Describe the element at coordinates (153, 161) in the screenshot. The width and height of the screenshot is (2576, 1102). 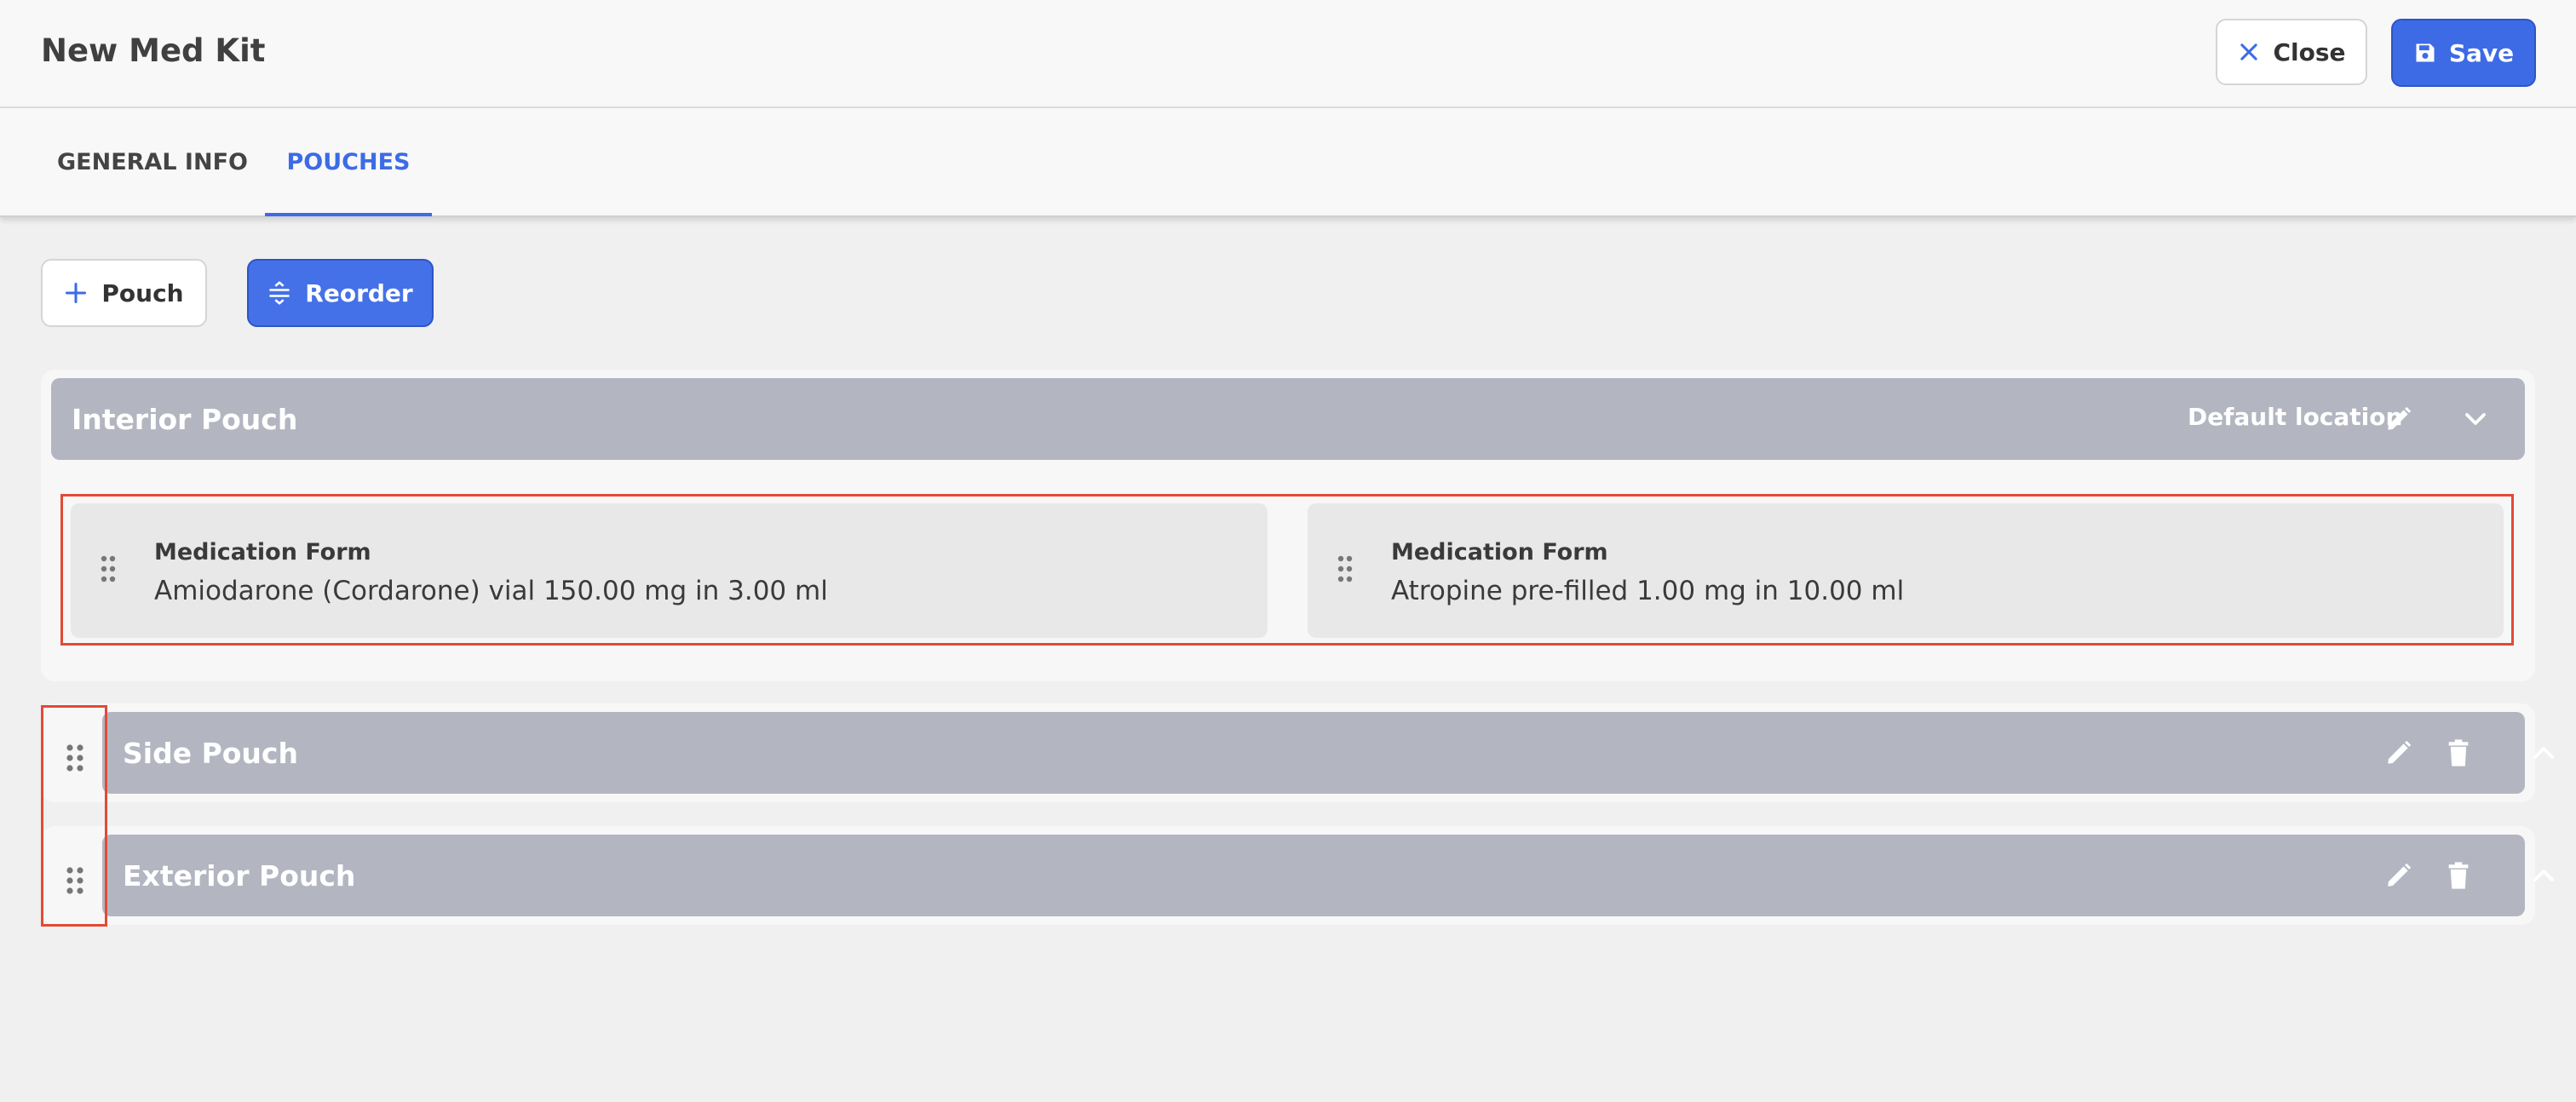
I see `tab-general-info: GENERAL INFO` at that location.